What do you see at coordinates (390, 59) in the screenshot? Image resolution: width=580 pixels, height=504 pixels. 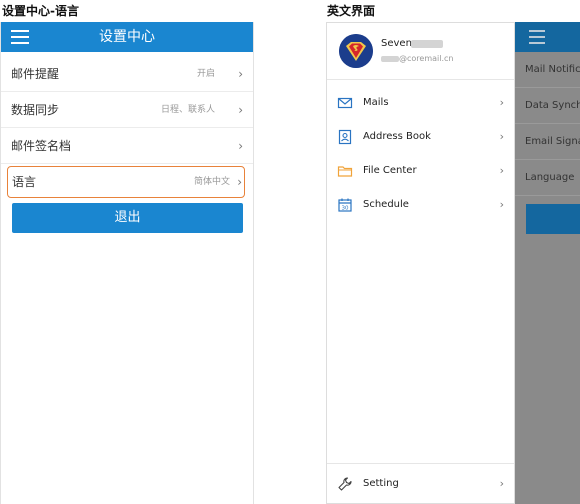 I see `profile-email-redacted` at bounding box center [390, 59].